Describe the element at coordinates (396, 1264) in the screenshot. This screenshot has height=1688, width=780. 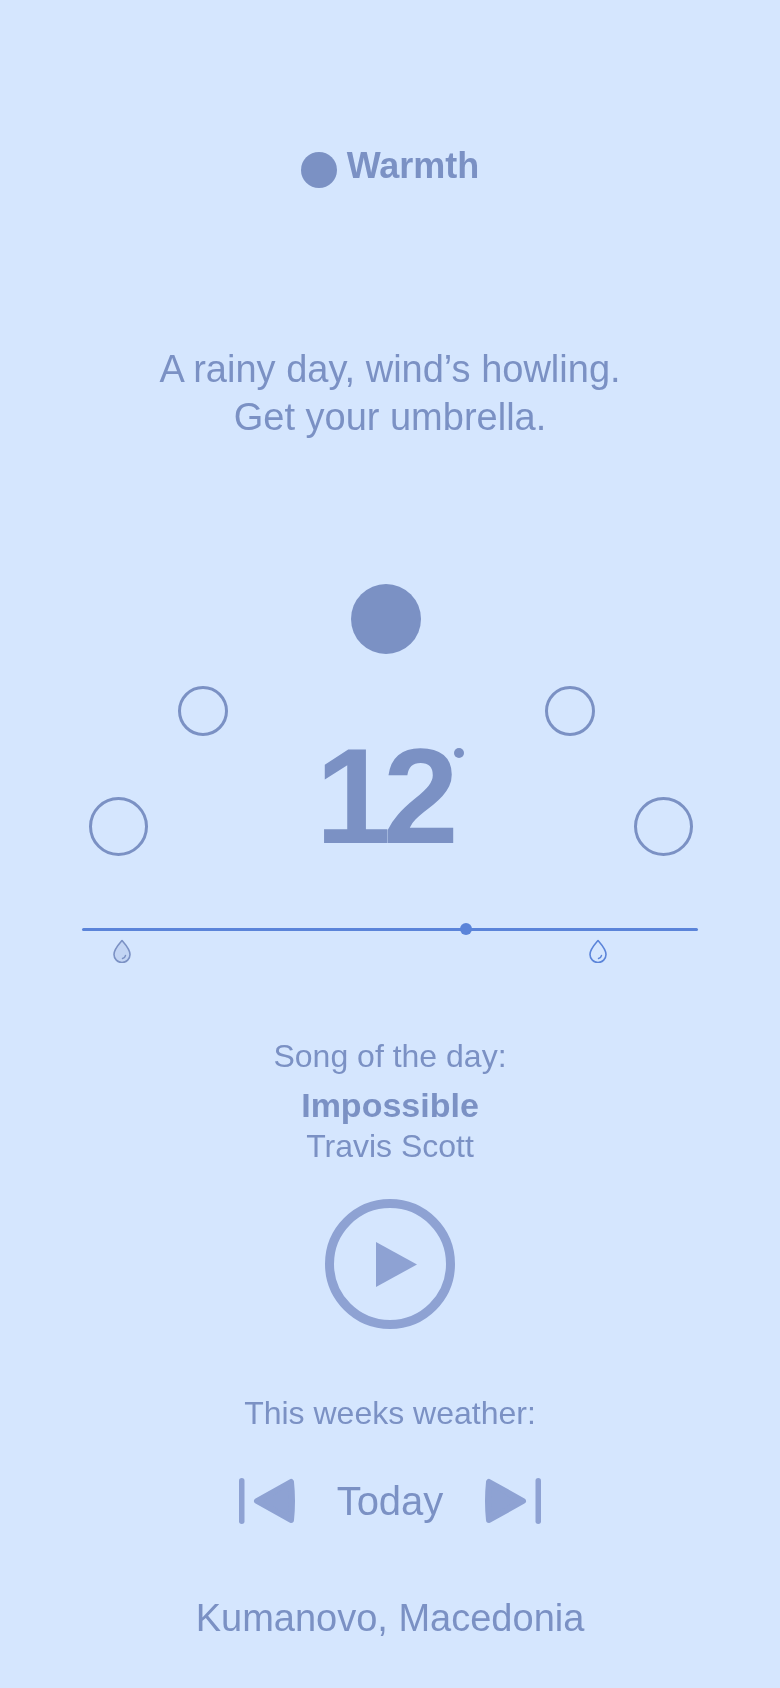
I see `play-icon` at that location.